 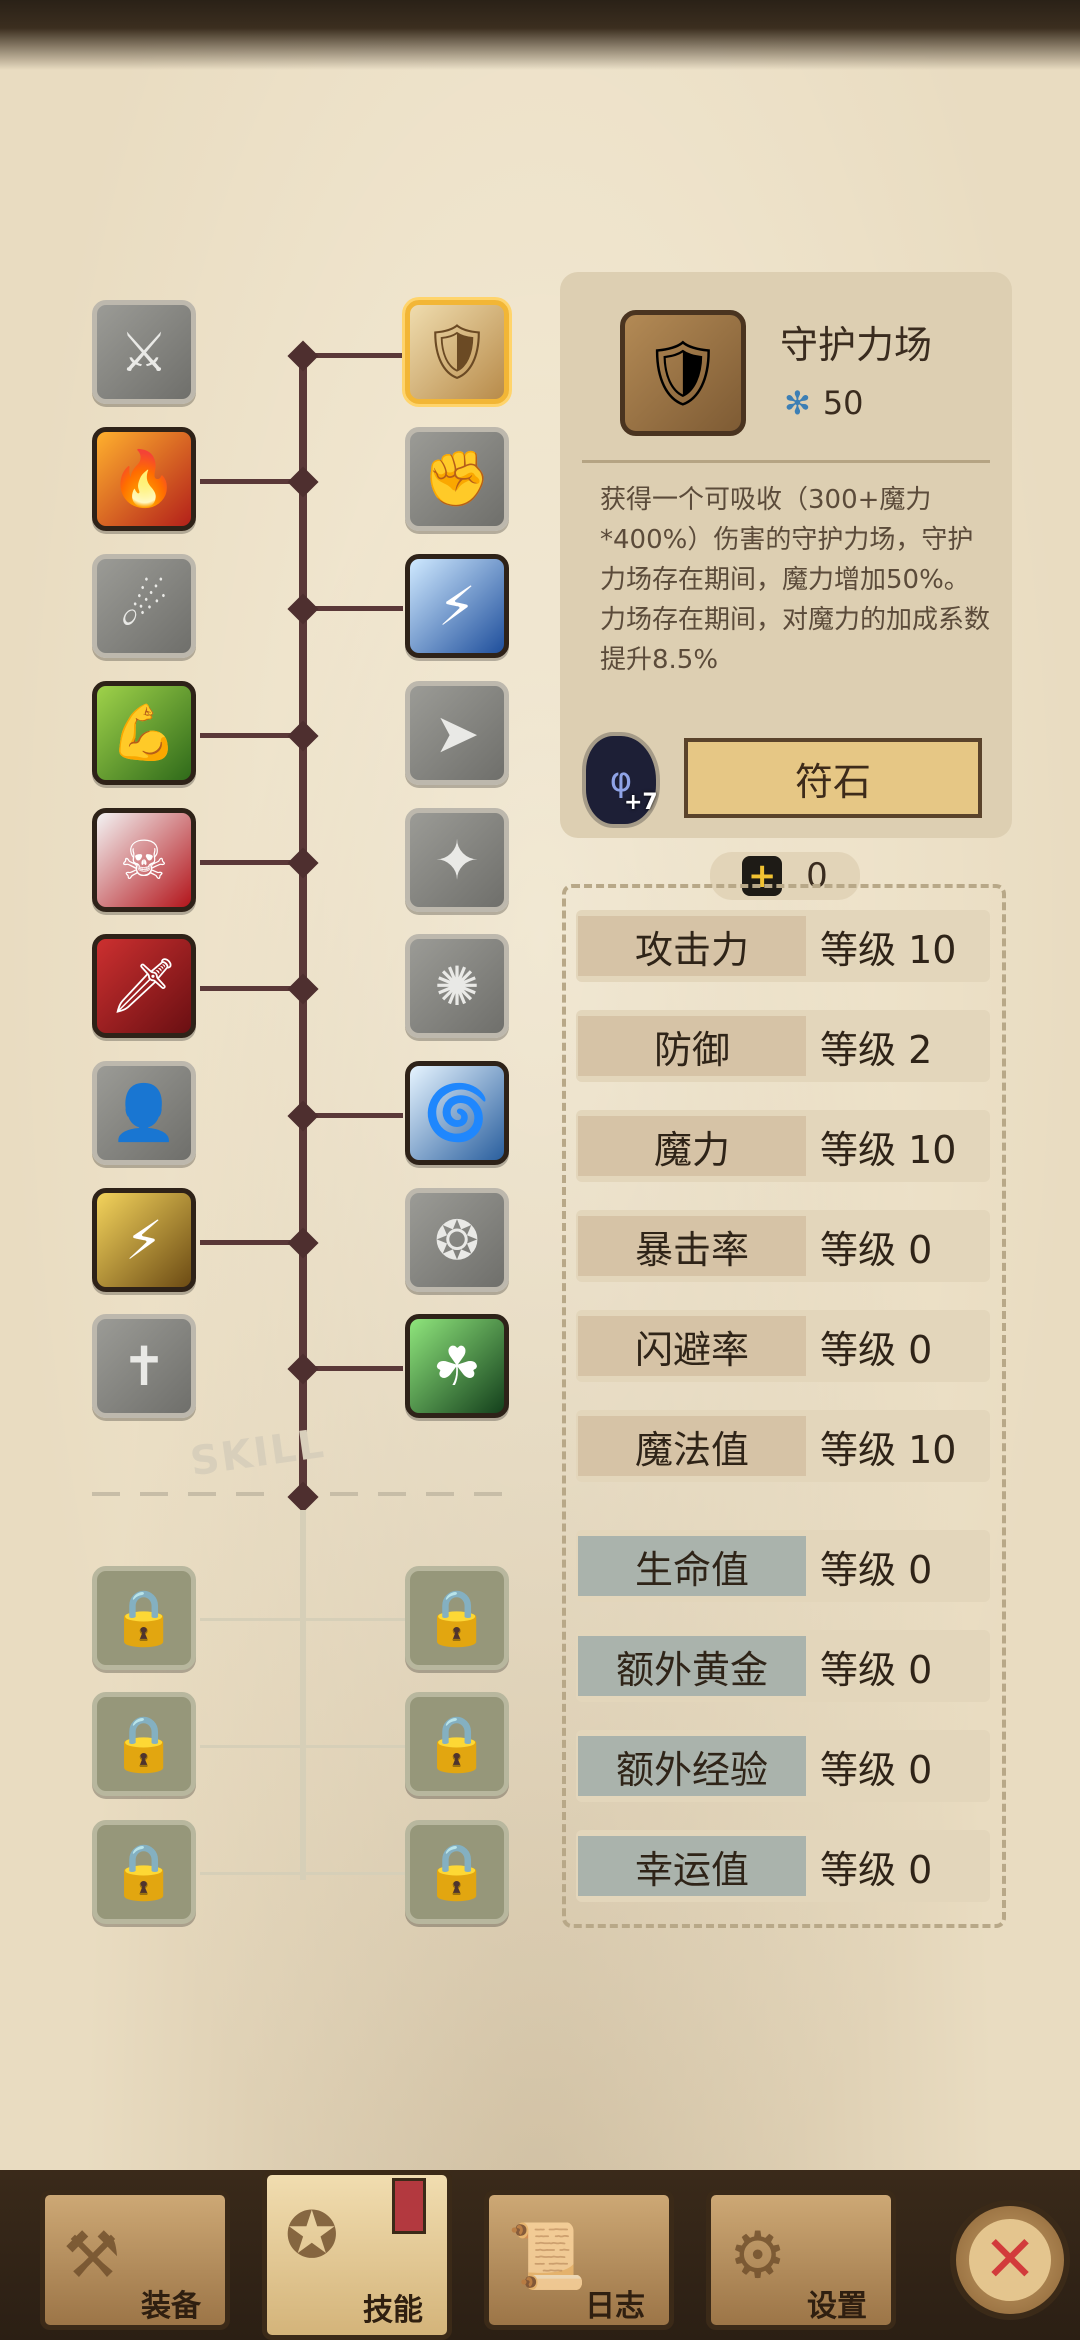 I want to click on stat-row: 额外黄金 等级 0, so click(x=783, y=1666).